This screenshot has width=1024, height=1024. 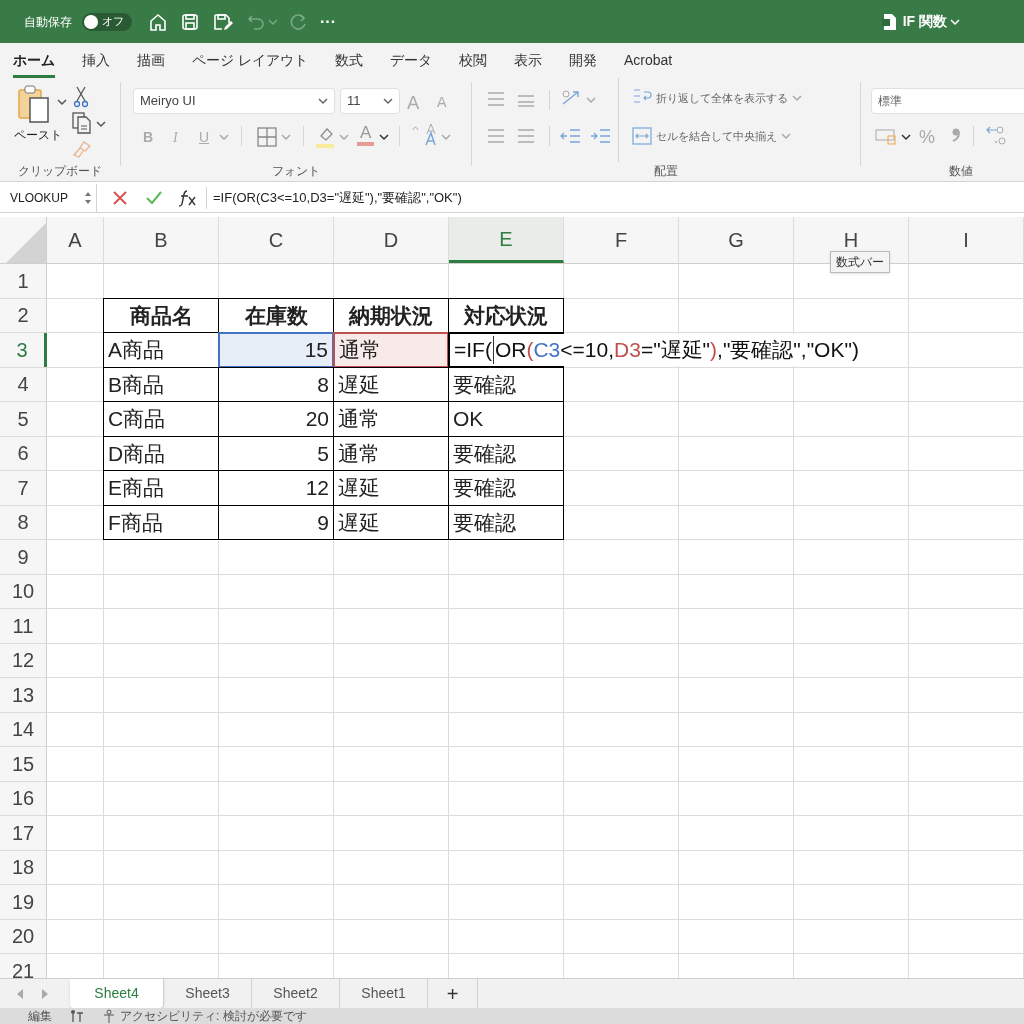 I want to click on align-center-icon, so click(x=526, y=136).